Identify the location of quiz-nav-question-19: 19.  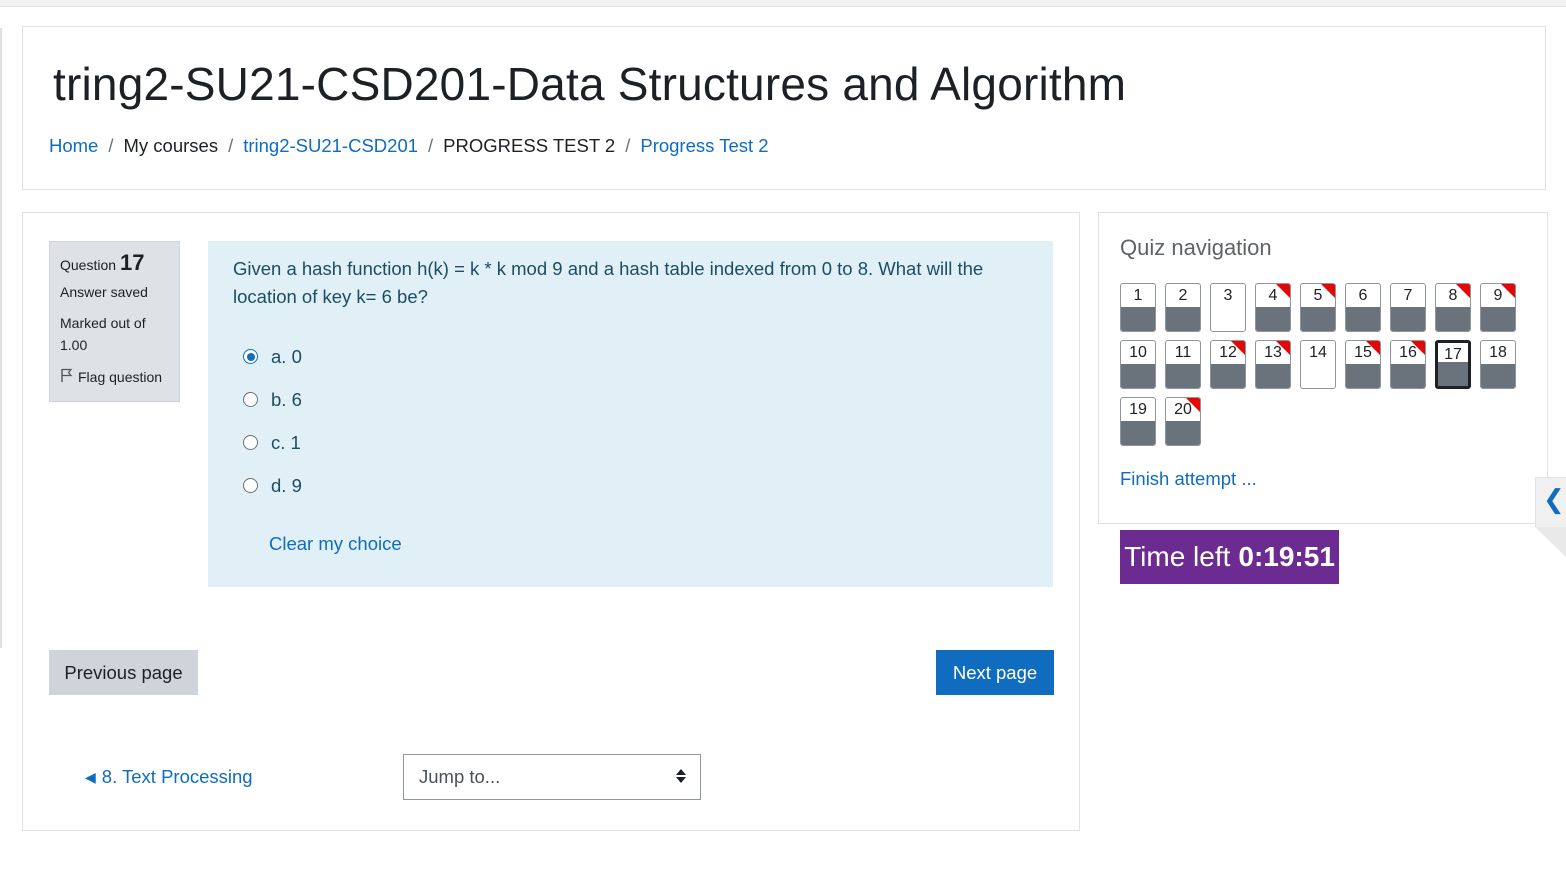
(1138, 421).